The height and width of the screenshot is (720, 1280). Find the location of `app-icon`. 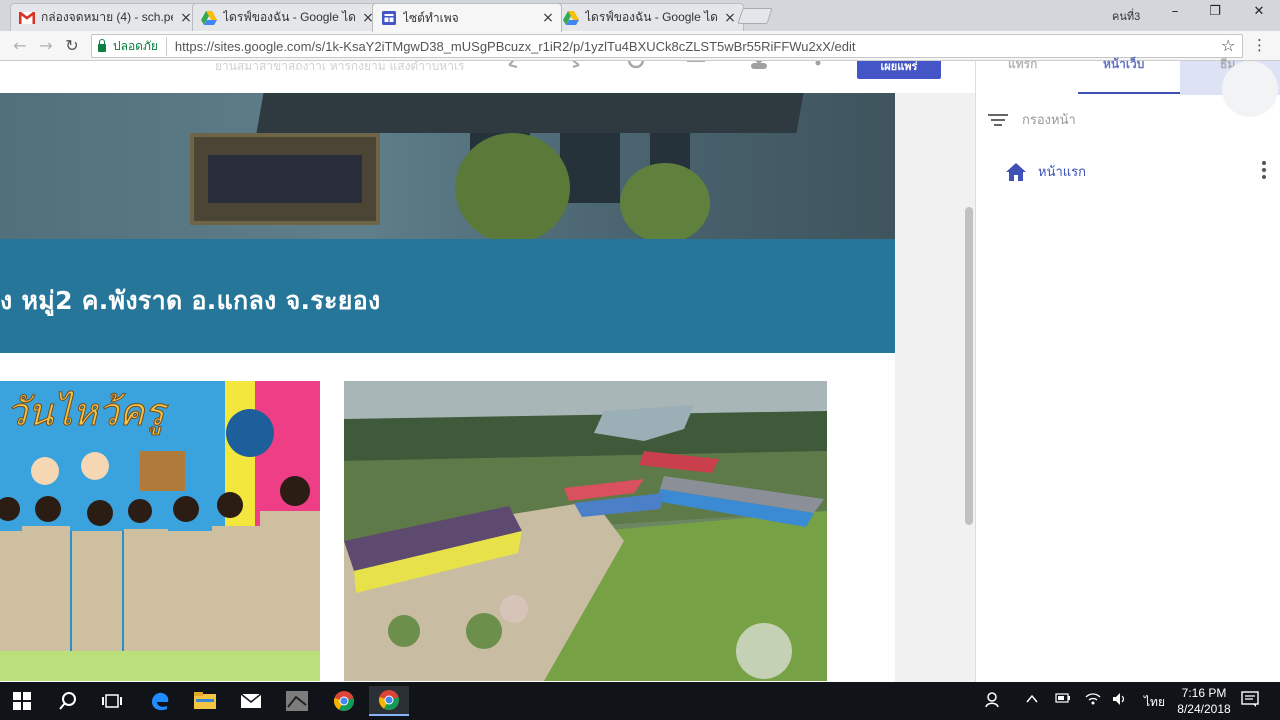

app-icon is located at coordinates (297, 701).